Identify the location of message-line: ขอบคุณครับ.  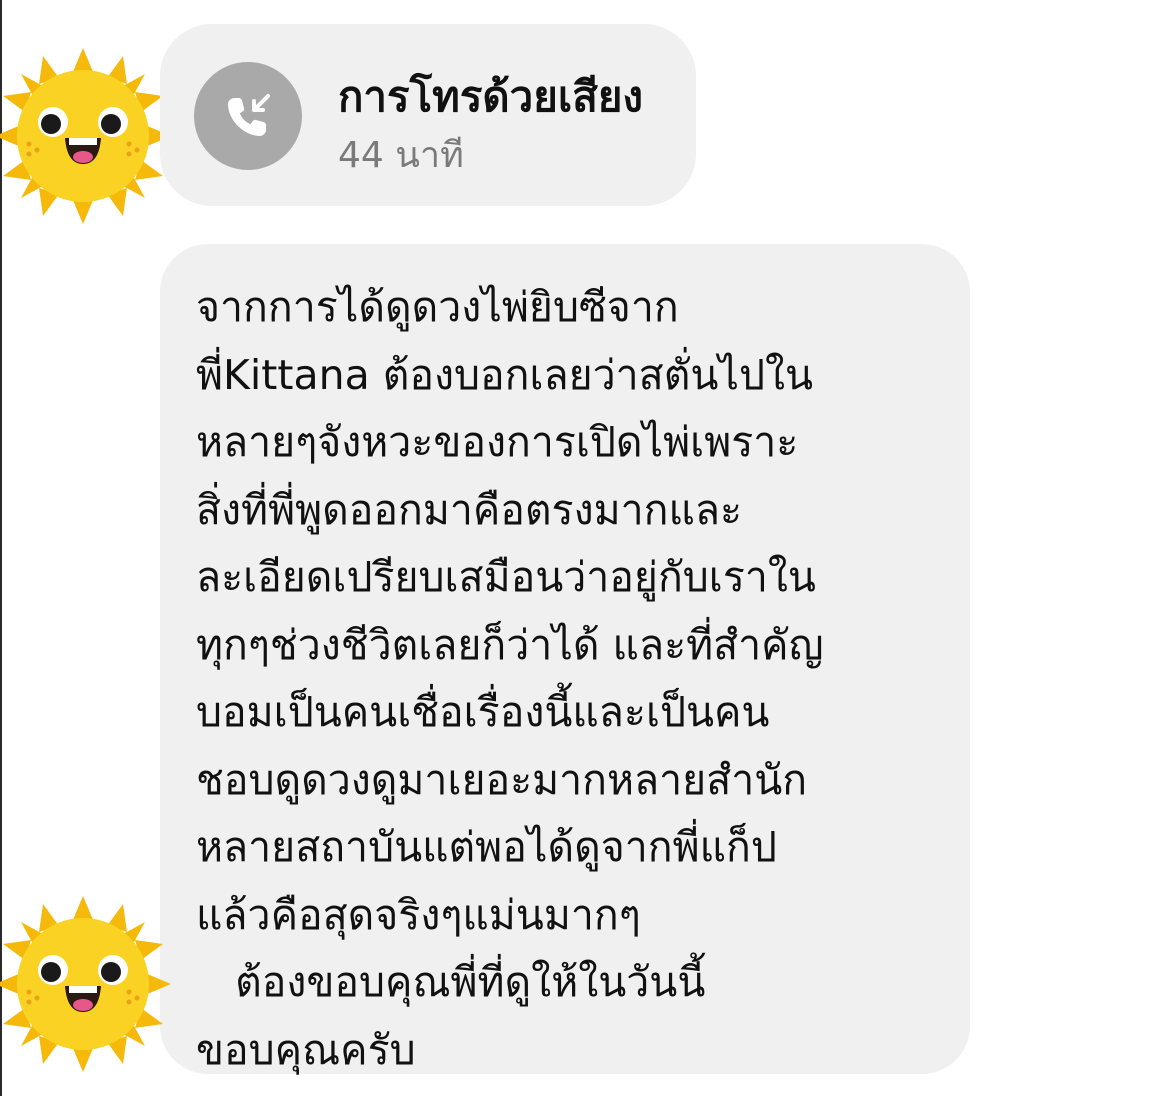
(306, 1049).